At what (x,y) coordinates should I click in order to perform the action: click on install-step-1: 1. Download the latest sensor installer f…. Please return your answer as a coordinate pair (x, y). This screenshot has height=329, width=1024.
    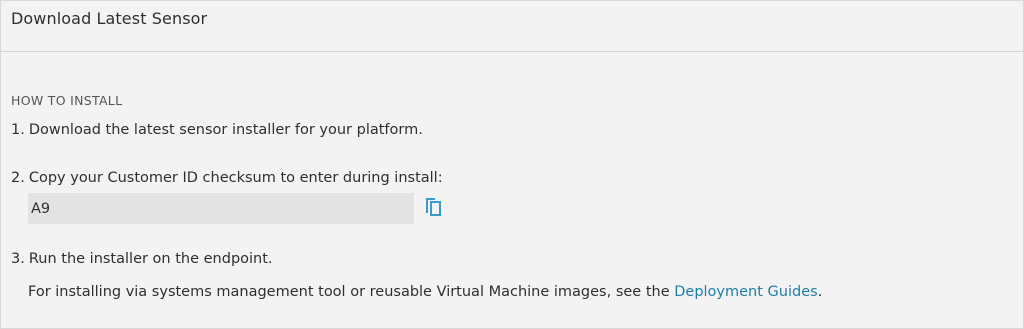
    Looking at the image, I should click on (217, 130).